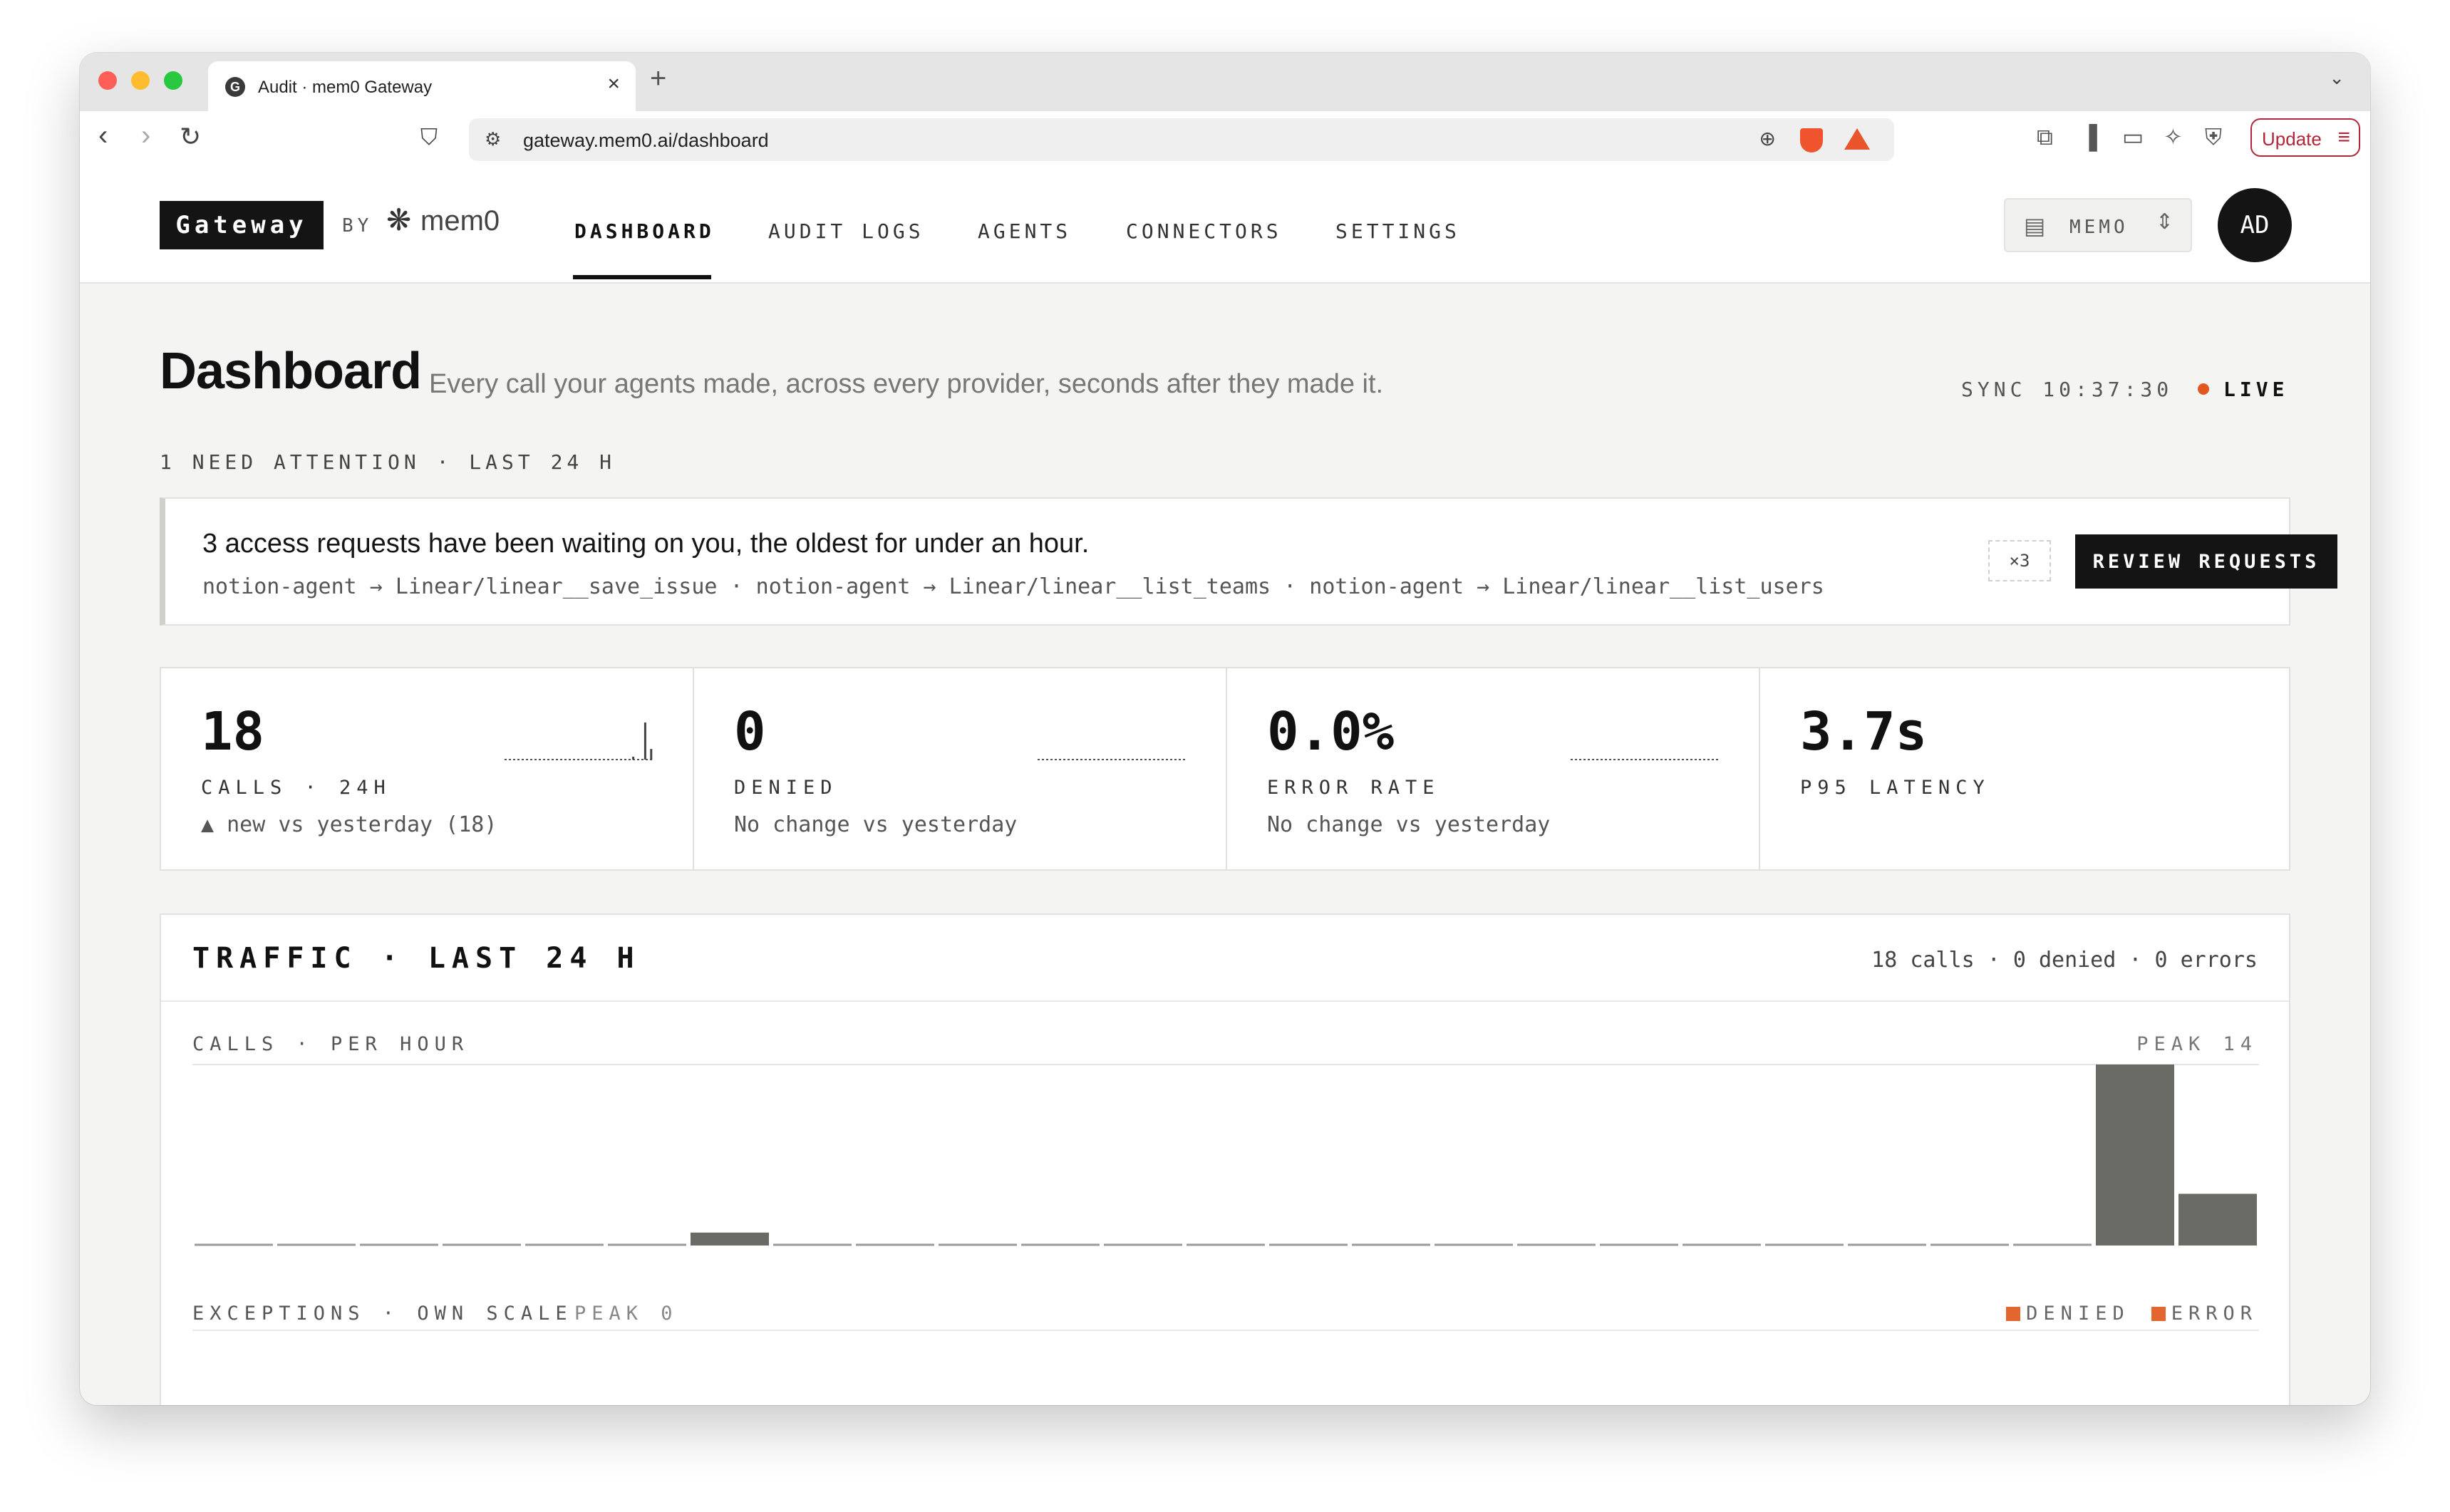 The height and width of the screenshot is (1512, 2450). I want to click on tab-title: Audit · mem0 Gateway, so click(345, 87).